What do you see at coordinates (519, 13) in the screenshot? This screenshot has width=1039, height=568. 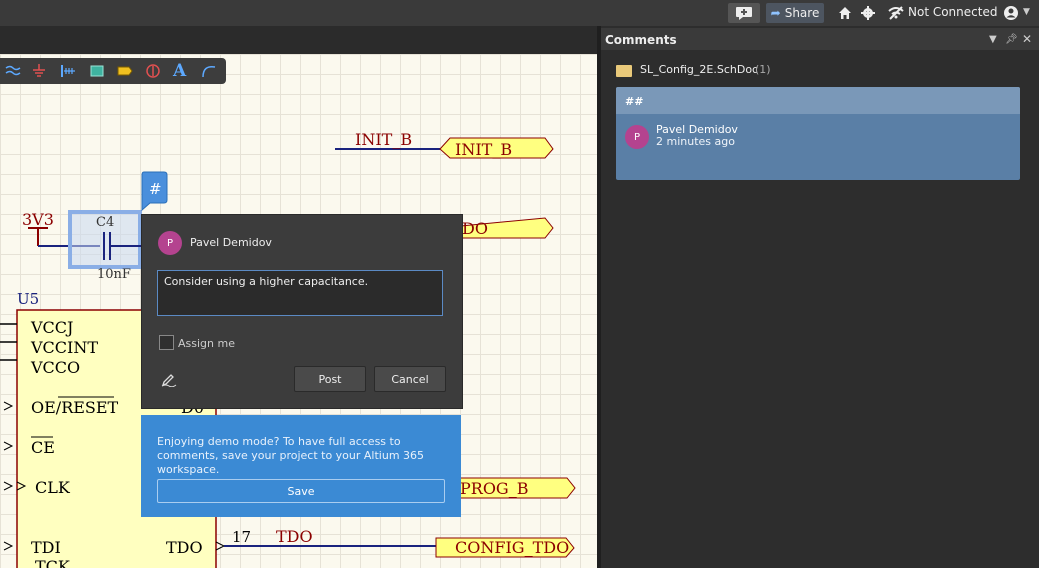 I see `top-bar: ➦ Share Not Connected ▼` at bounding box center [519, 13].